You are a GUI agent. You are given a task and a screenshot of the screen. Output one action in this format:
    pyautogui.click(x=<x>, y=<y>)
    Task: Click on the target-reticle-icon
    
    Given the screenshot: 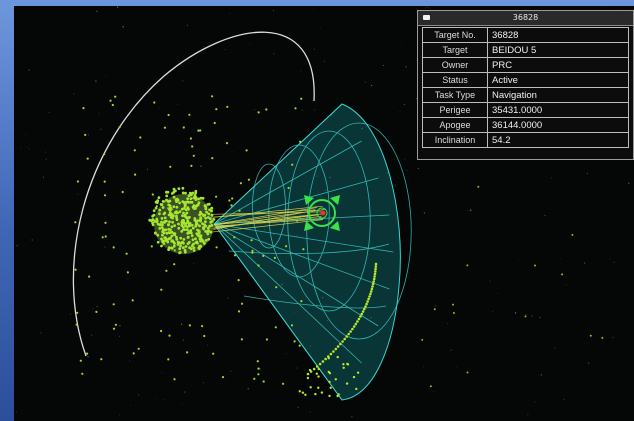 What is the action you would take?
    pyautogui.click(x=322, y=213)
    